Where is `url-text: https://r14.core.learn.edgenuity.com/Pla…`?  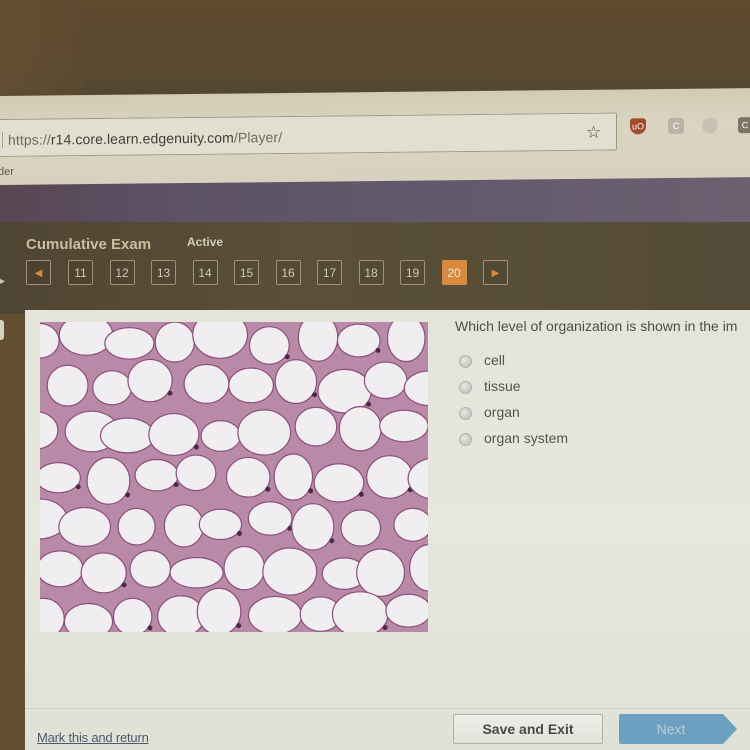 url-text: https://r14.core.learn.edgenuity.com/Pla… is located at coordinates (145, 138).